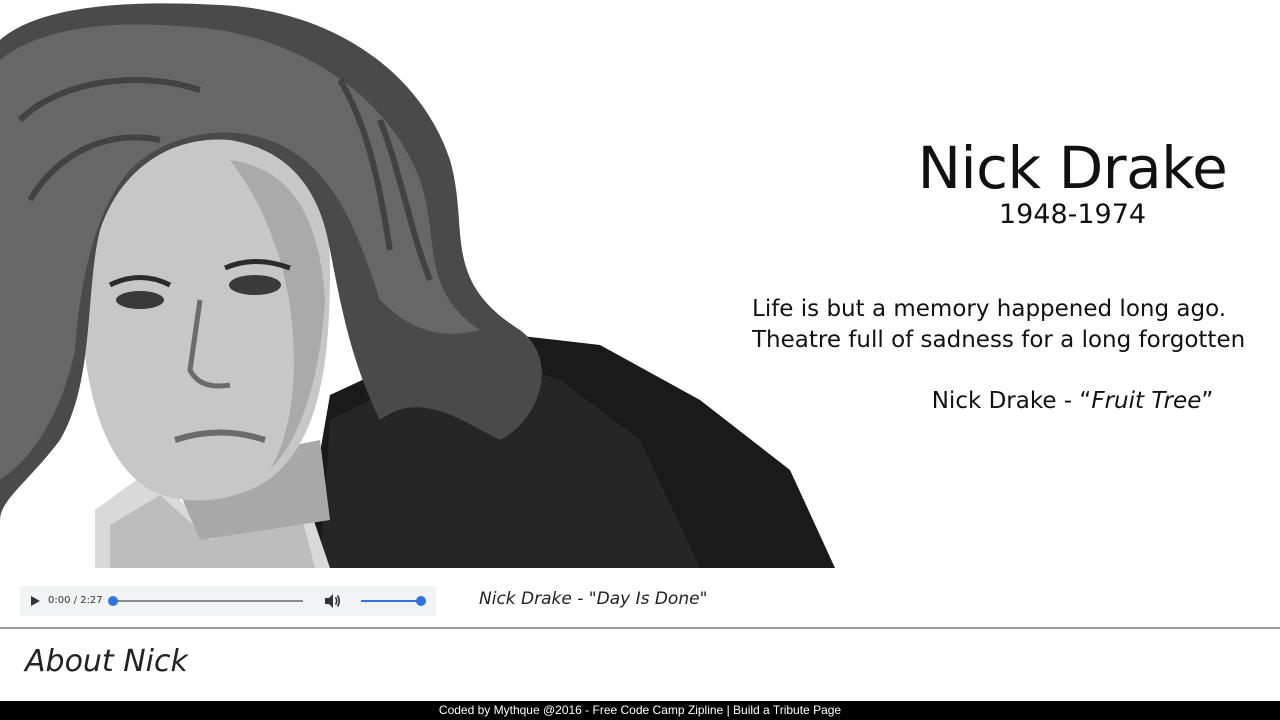 This screenshot has height=720, width=1280. What do you see at coordinates (332, 601) in the screenshot?
I see `volume-icon` at bounding box center [332, 601].